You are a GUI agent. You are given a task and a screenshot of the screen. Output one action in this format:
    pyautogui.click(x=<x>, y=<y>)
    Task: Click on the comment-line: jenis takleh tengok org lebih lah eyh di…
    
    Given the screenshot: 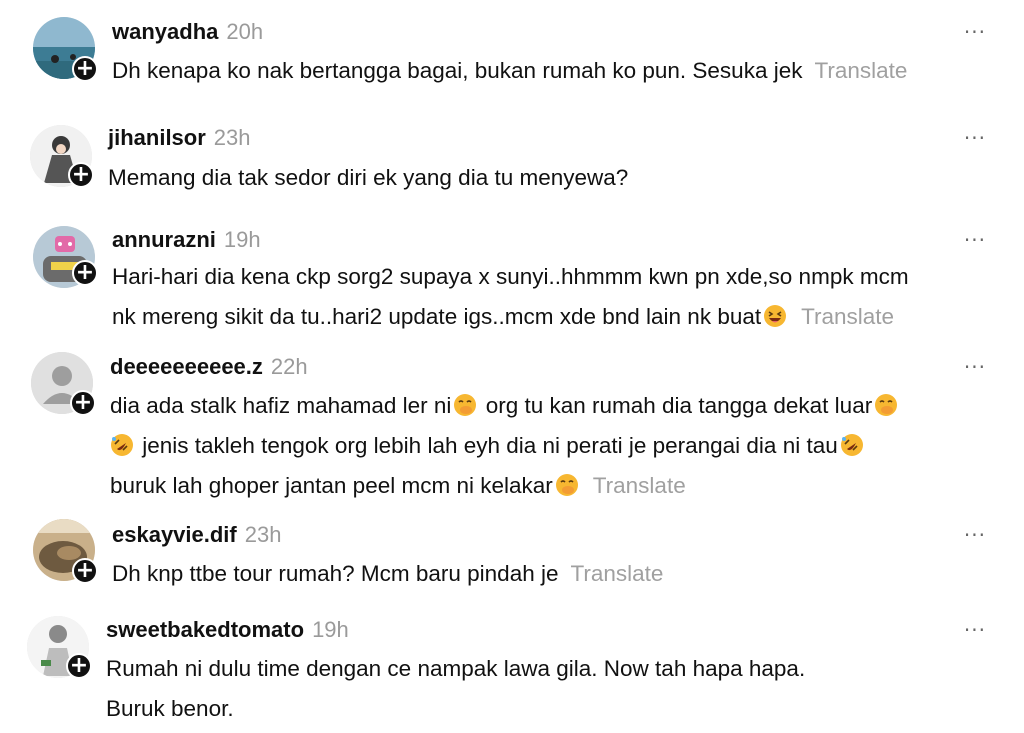 What is the action you would take?
    pyautogui.click(x=490, y=445)
    